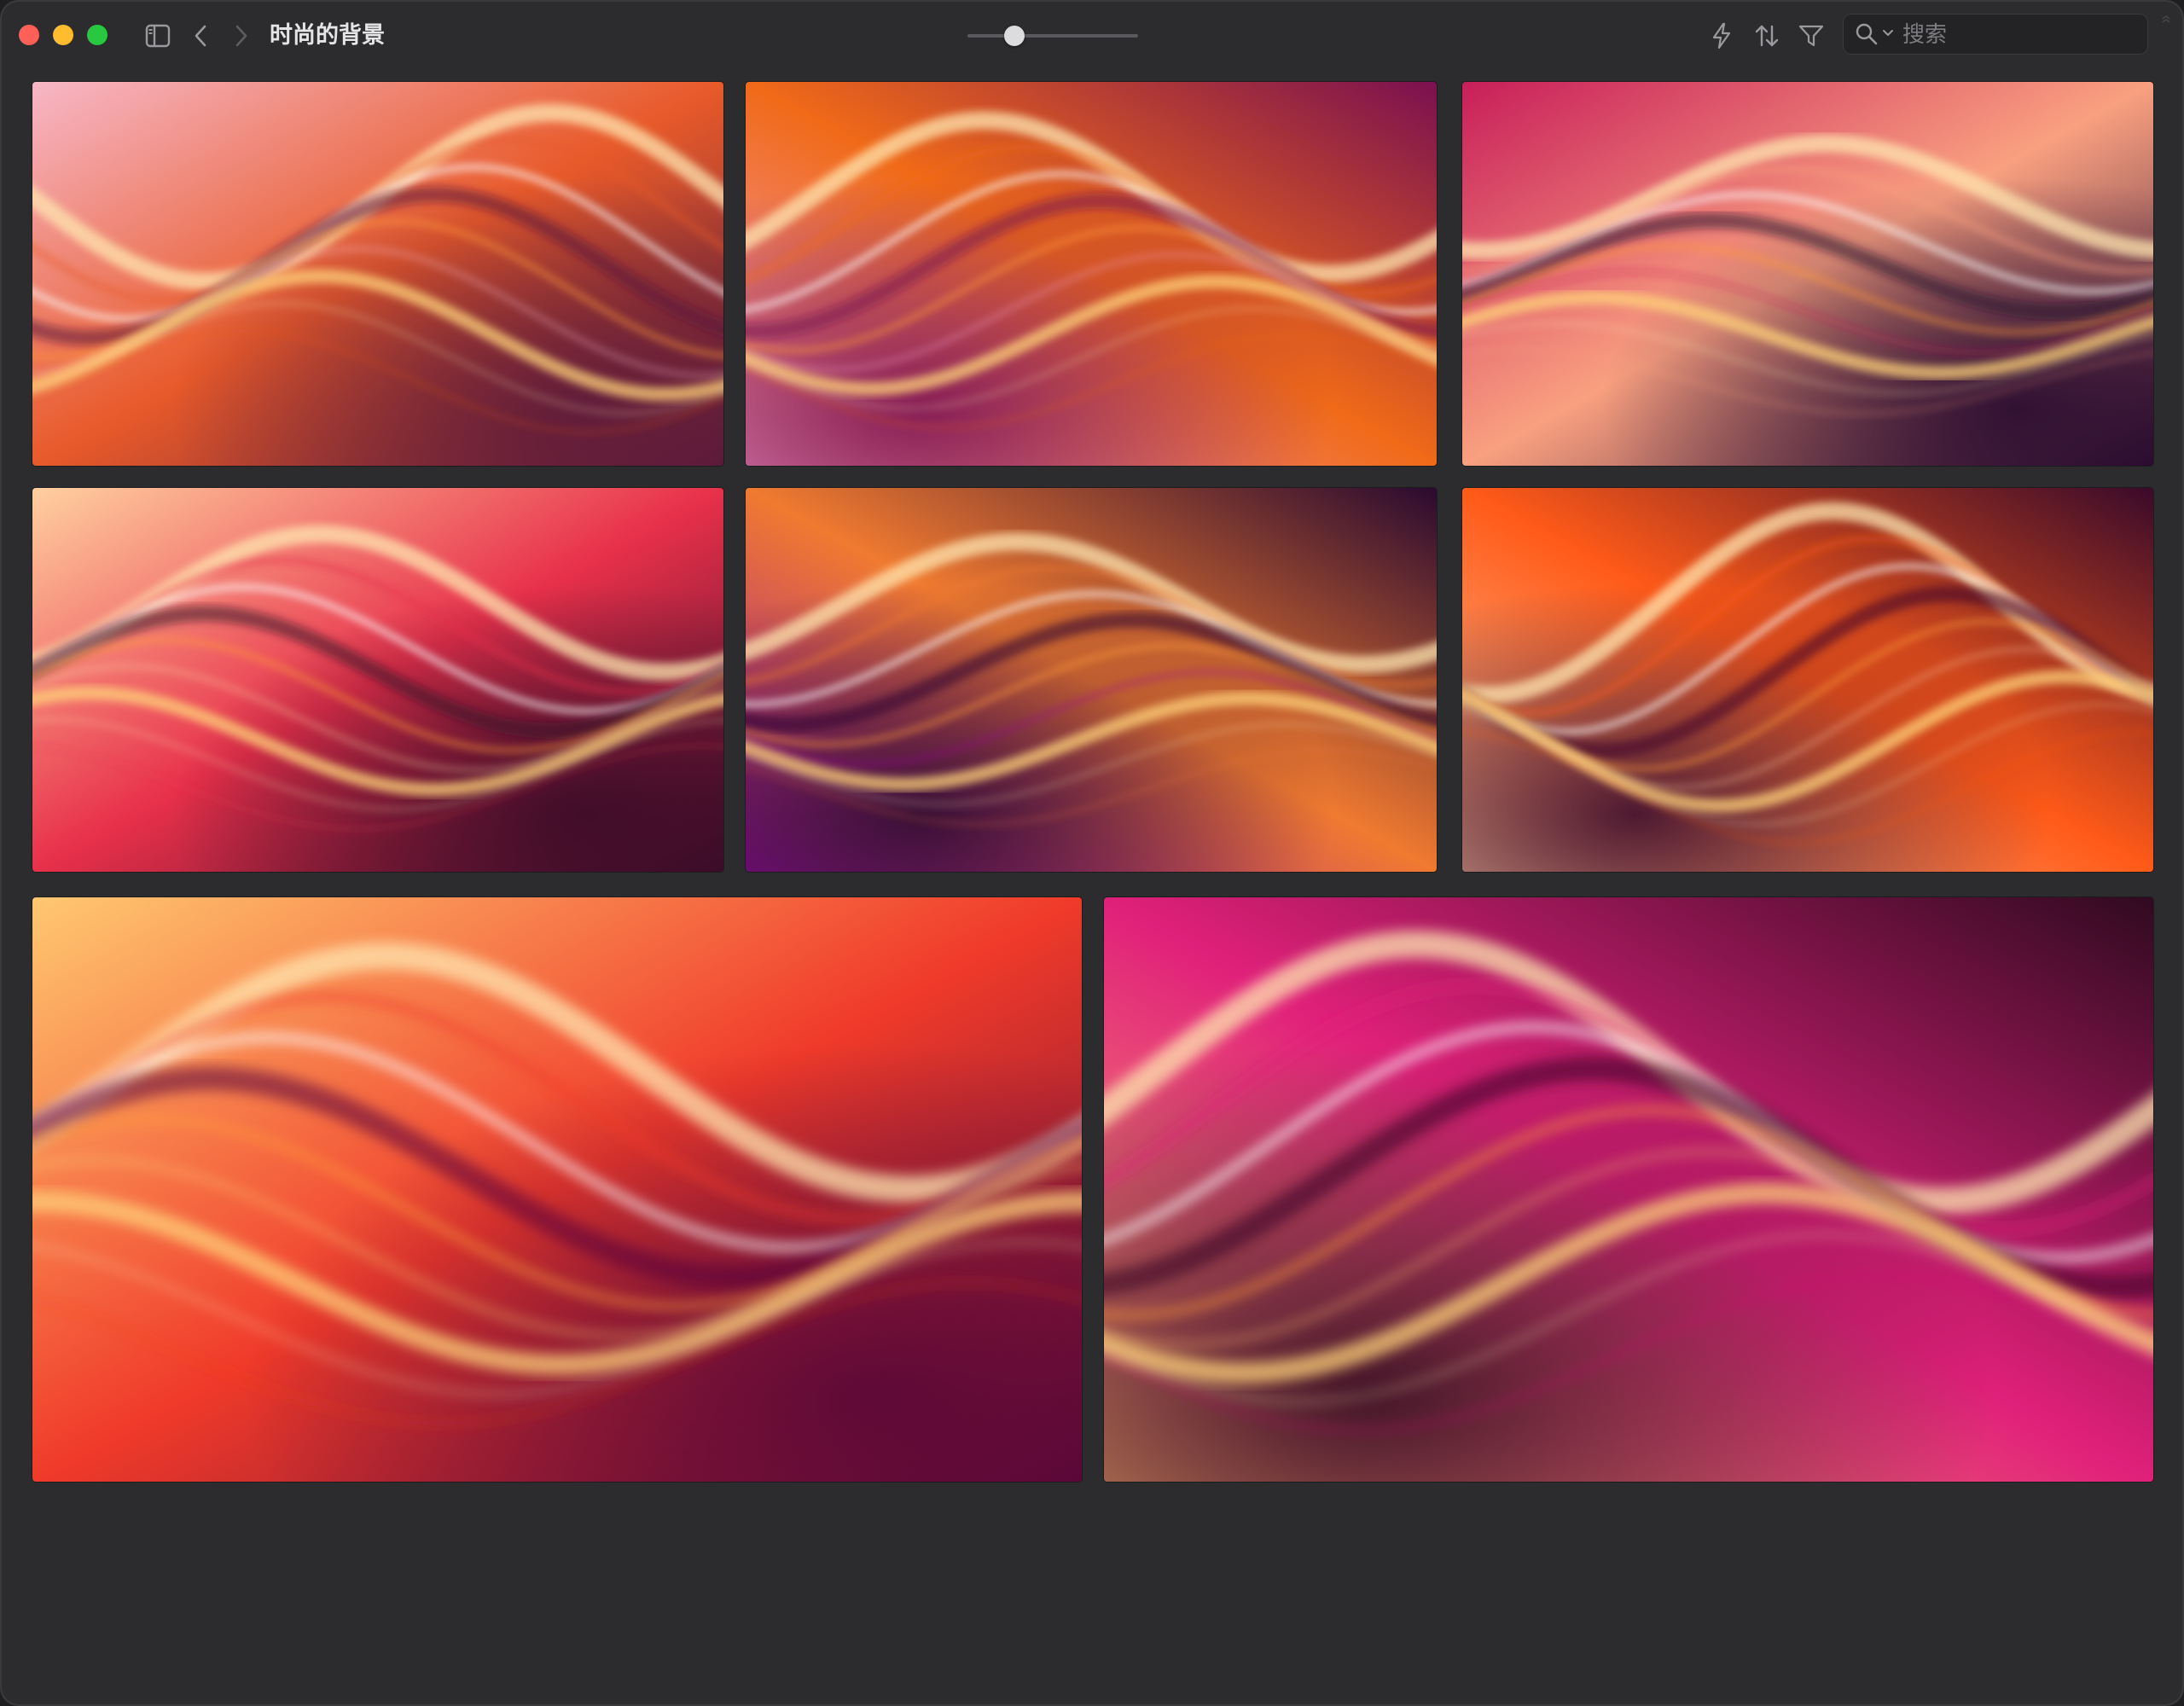 This screenshot has height=1706, width=2184. What do you see at coordinates (2018, 35) in the screenshot?
I see `search-input` at bounding box center [2018, 35].